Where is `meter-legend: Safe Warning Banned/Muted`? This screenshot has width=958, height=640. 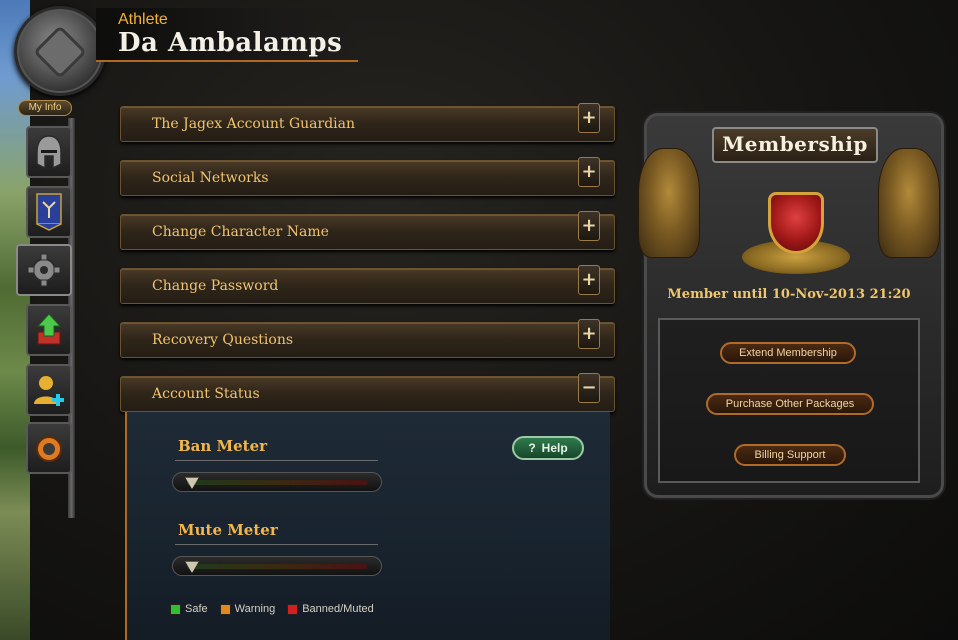
meter-legend: Safe Warning Banned/Muted is located at coordinates (272, 609).